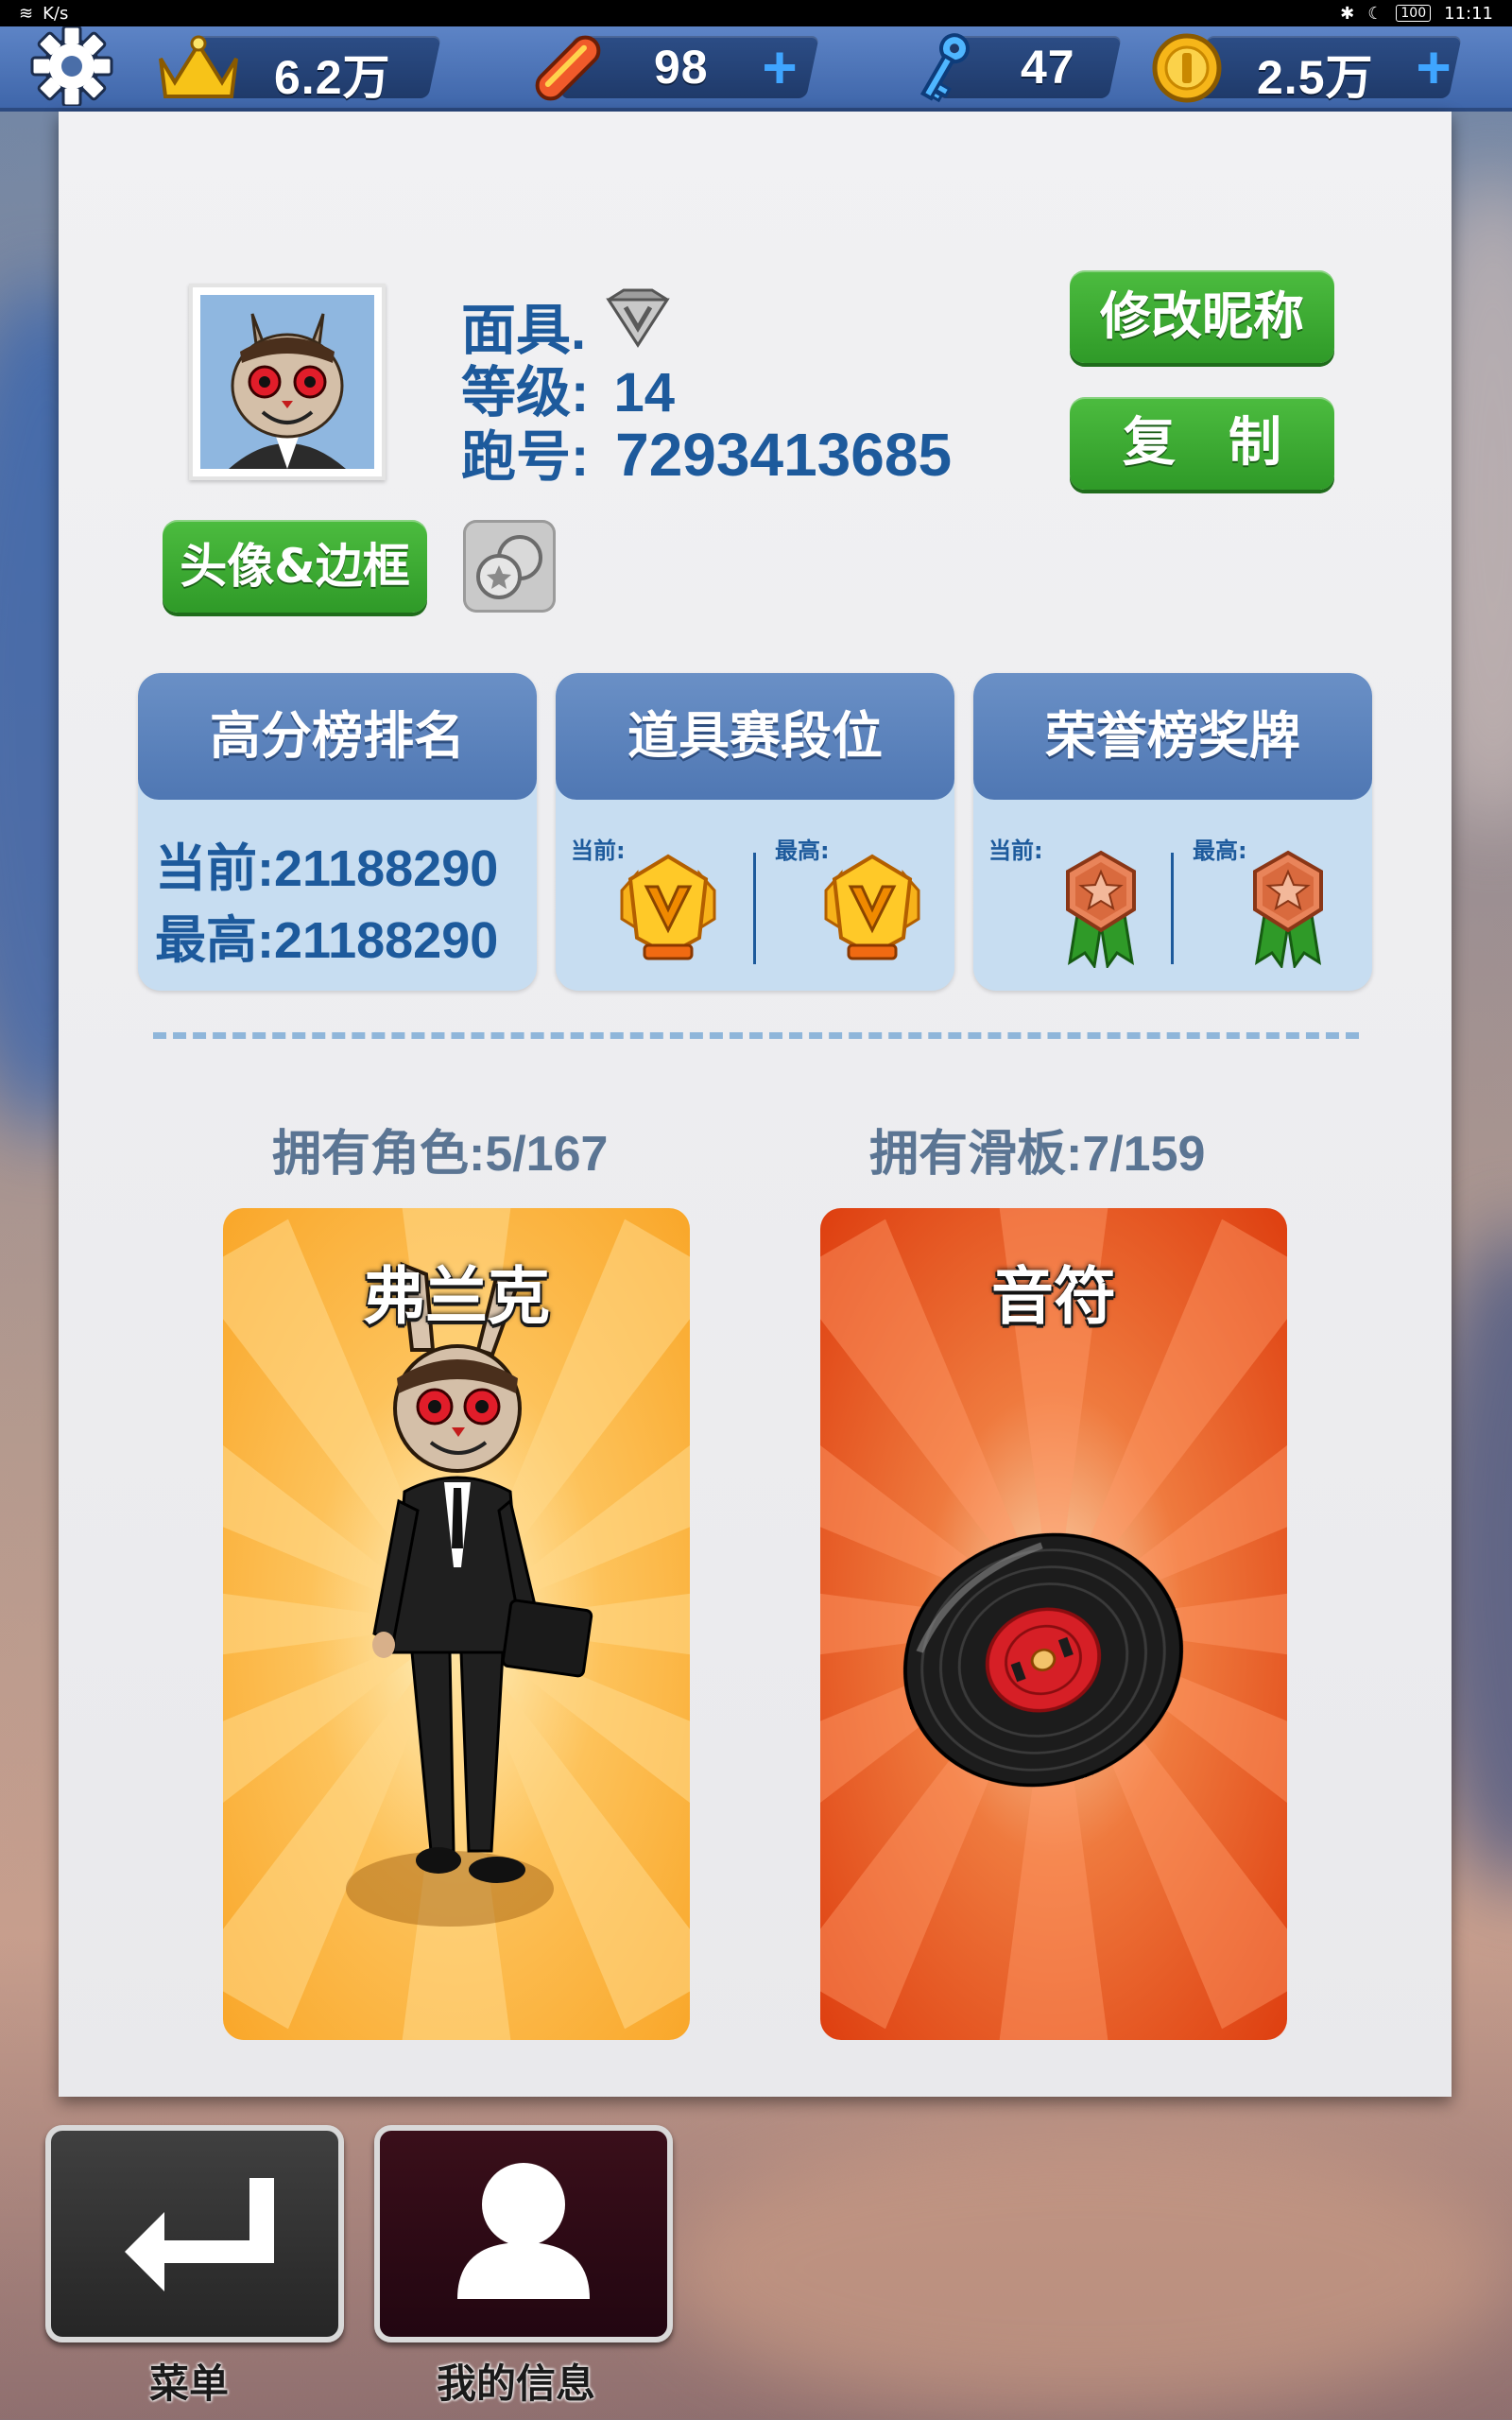  What do you see at coordinates (295, 566) in the screenshot?
I see `avatar-frame-button: 头像&边框` at bounding box center [295, 566].